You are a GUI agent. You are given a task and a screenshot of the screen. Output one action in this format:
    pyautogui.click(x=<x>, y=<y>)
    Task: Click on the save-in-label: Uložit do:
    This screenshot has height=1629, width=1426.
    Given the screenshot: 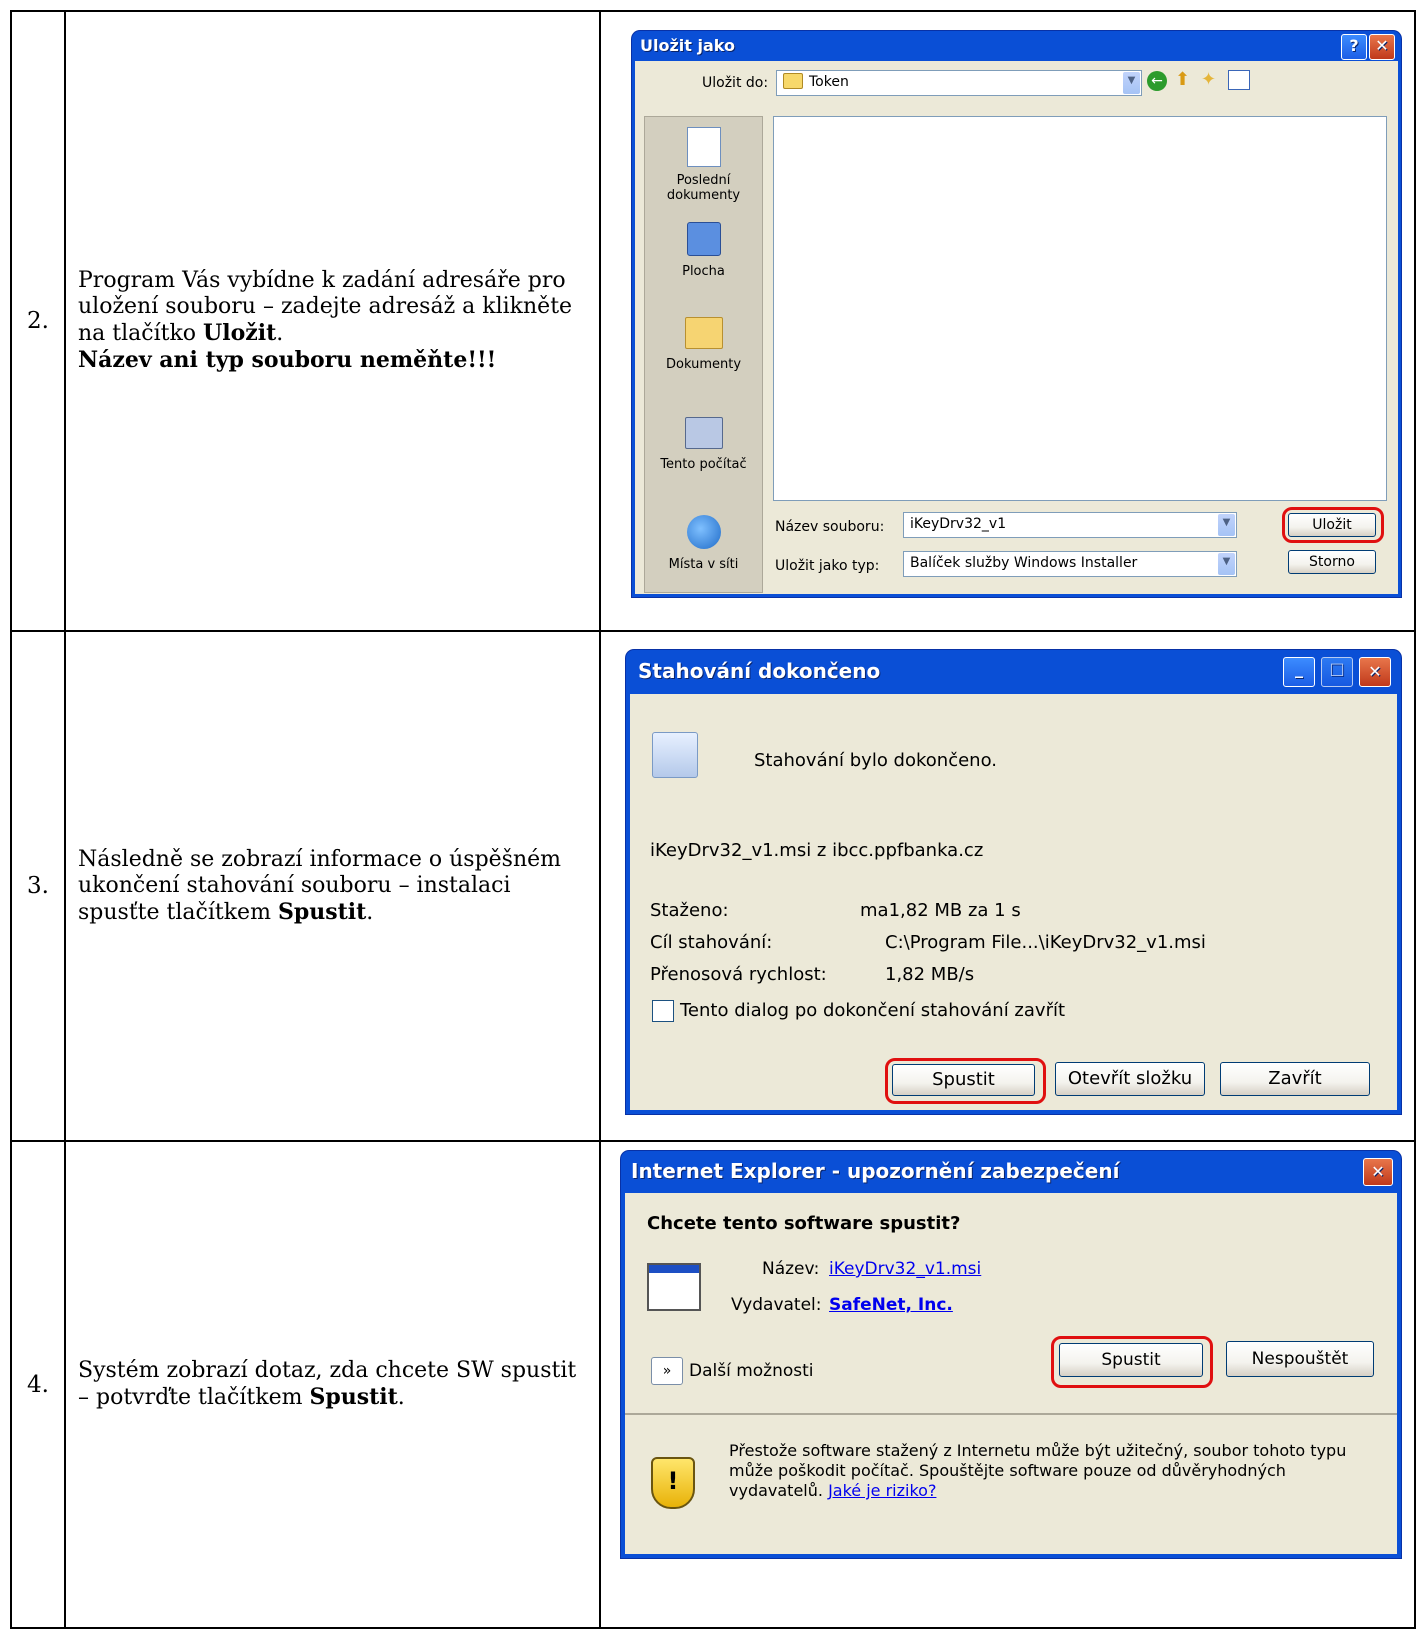 What is the action you would take?
    pyautogui.click(x=735, y=83)
    